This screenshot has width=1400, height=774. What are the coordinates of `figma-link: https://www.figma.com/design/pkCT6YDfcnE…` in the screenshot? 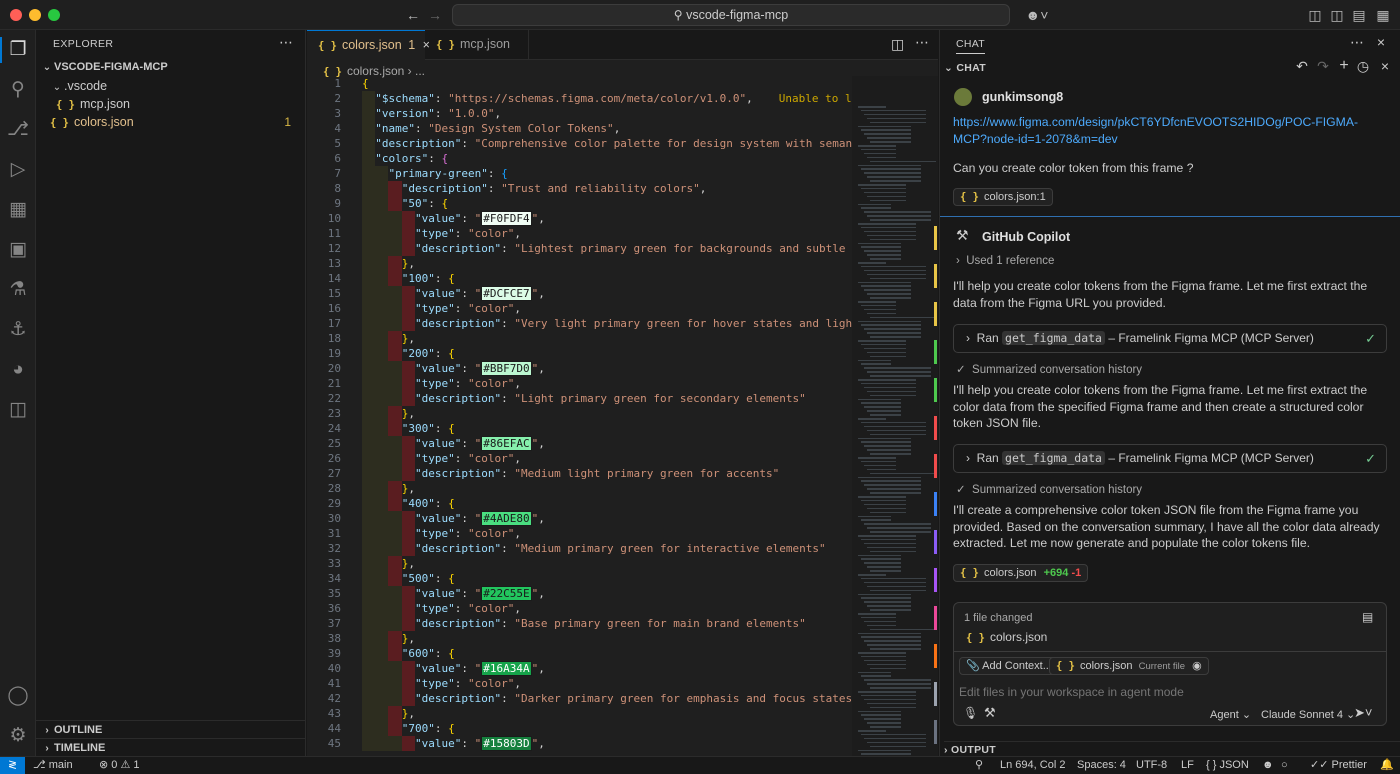 It's located at (1170, 130).